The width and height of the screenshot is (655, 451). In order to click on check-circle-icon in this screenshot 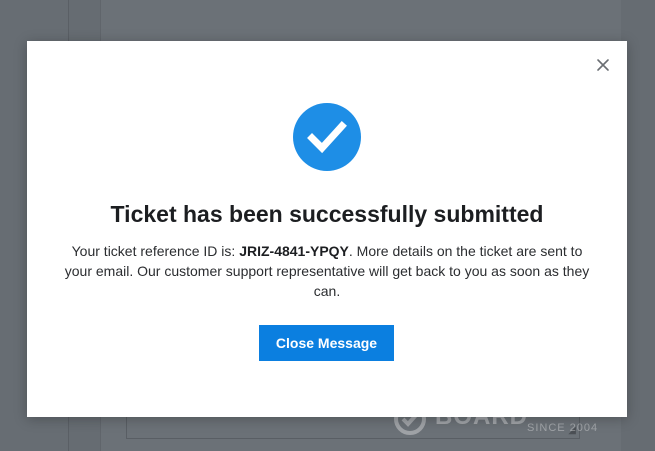, I will do `click(327, 137)`.